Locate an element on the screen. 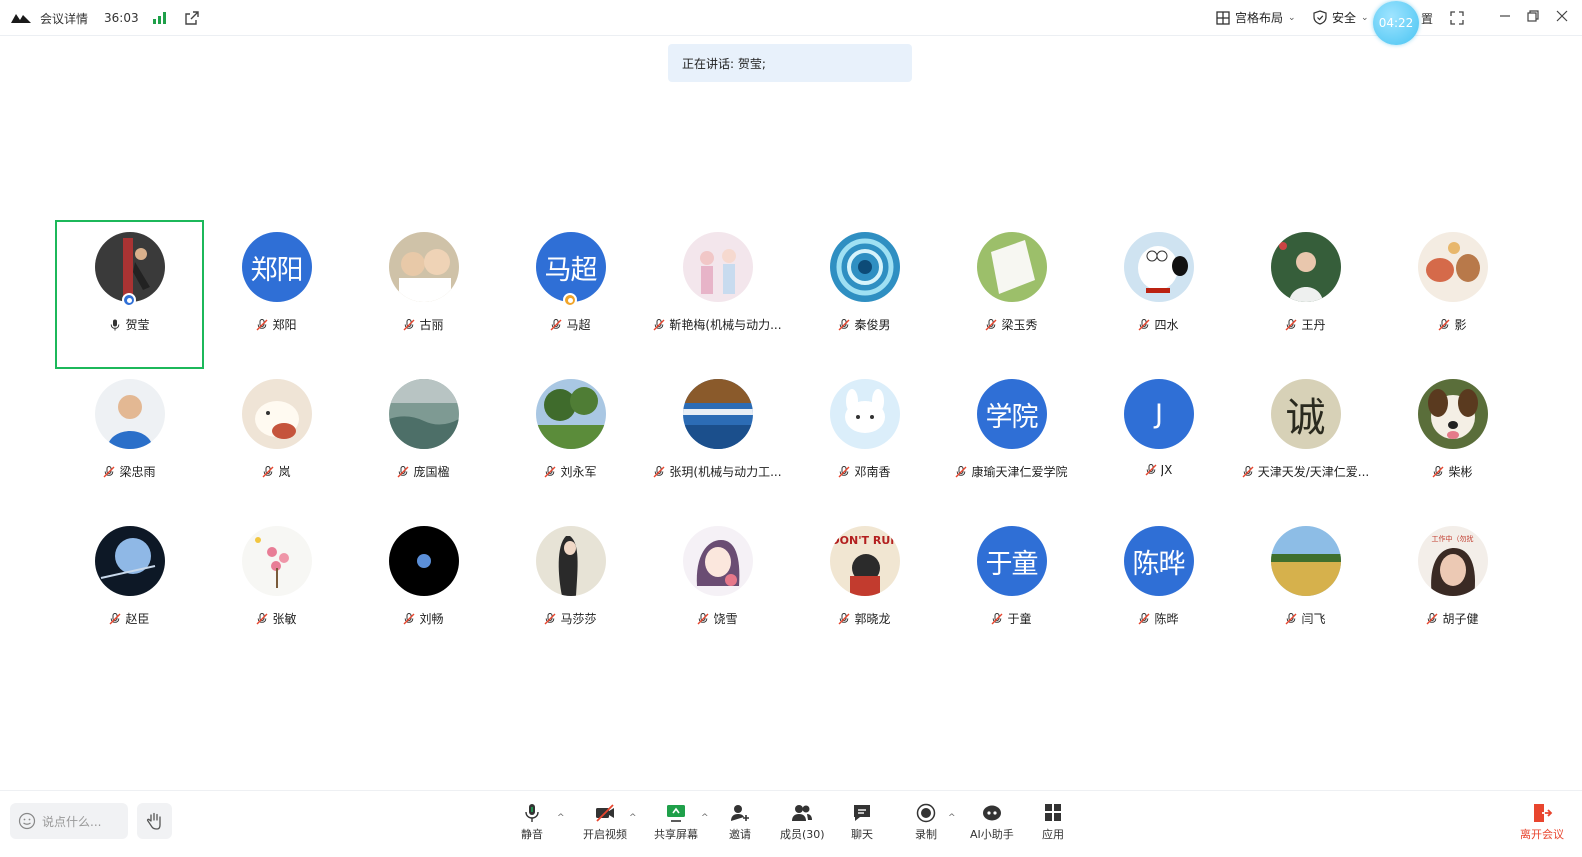  tencent-meeting-logo-icon is located at coordinates (21, 18).